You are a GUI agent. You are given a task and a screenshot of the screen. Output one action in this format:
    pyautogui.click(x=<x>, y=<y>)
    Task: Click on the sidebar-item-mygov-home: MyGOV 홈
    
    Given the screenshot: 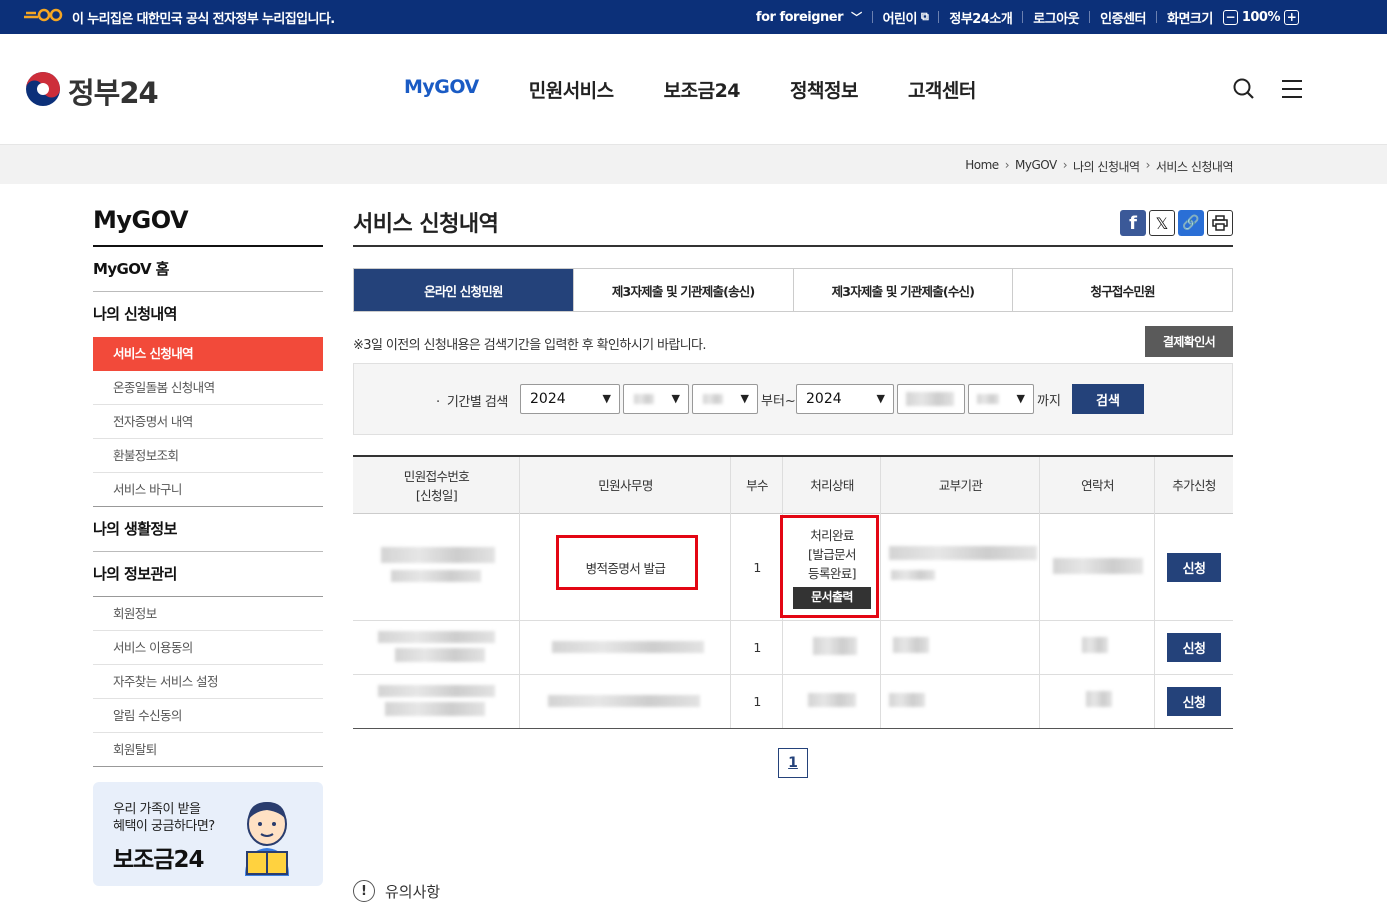 What is the action you would take?
    pyautogui.click(x=208, y=269)
    